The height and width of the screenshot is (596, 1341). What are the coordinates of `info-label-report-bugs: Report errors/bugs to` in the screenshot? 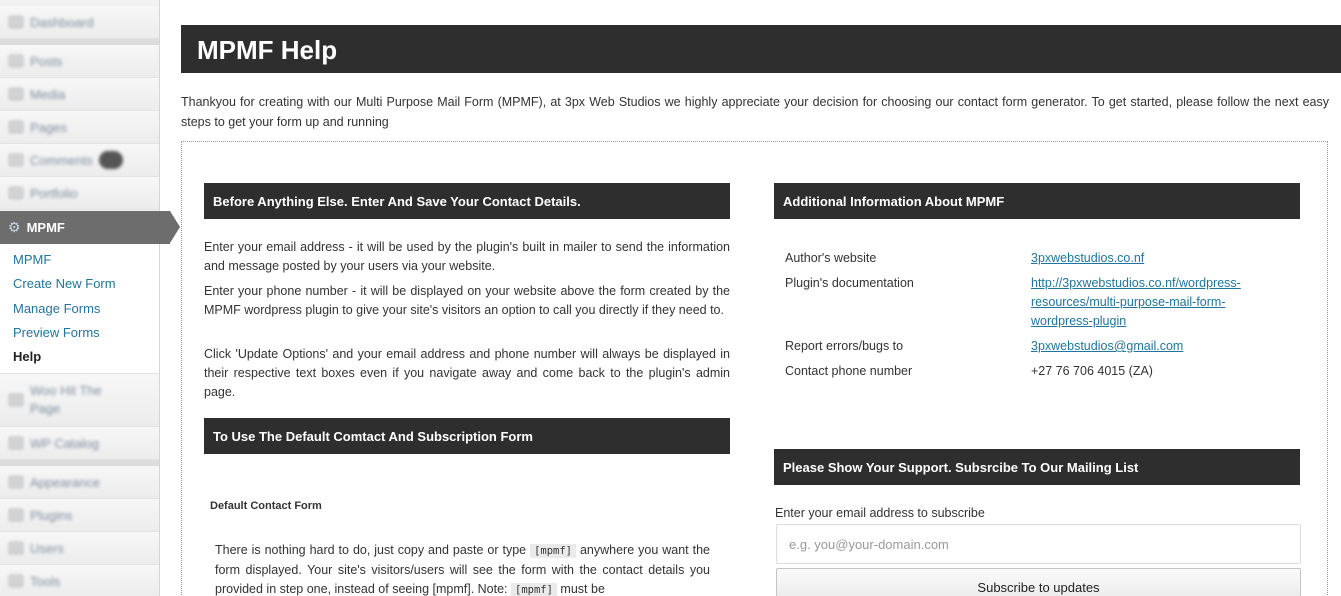 It's located at (844, 346).